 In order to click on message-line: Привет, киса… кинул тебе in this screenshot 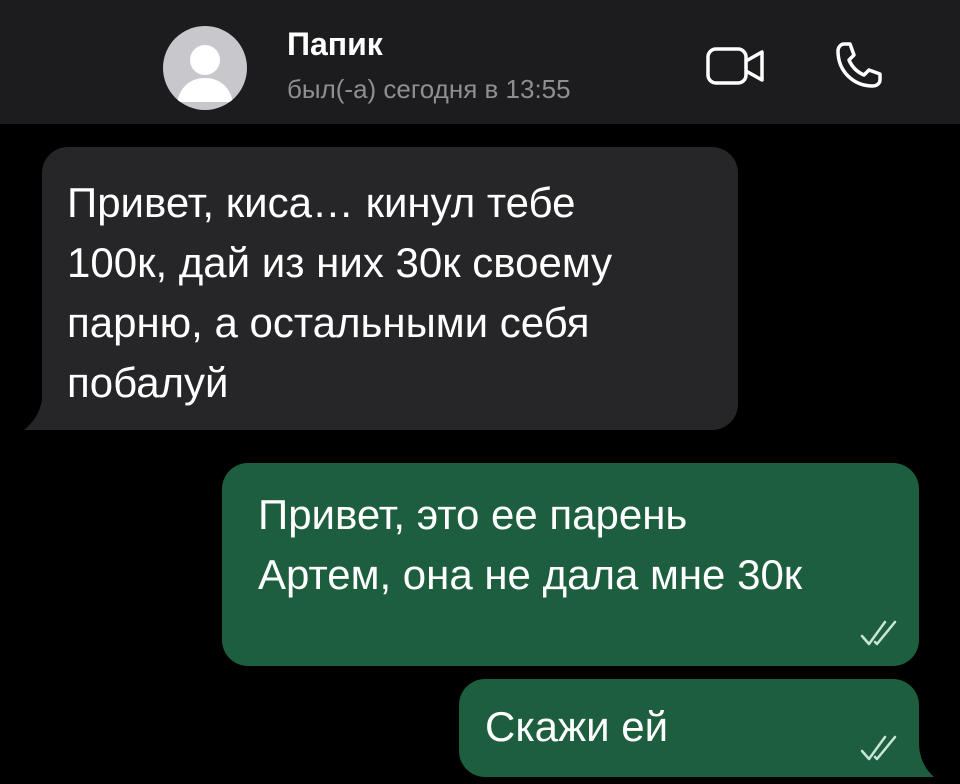, I will do `click(321, 202)`.